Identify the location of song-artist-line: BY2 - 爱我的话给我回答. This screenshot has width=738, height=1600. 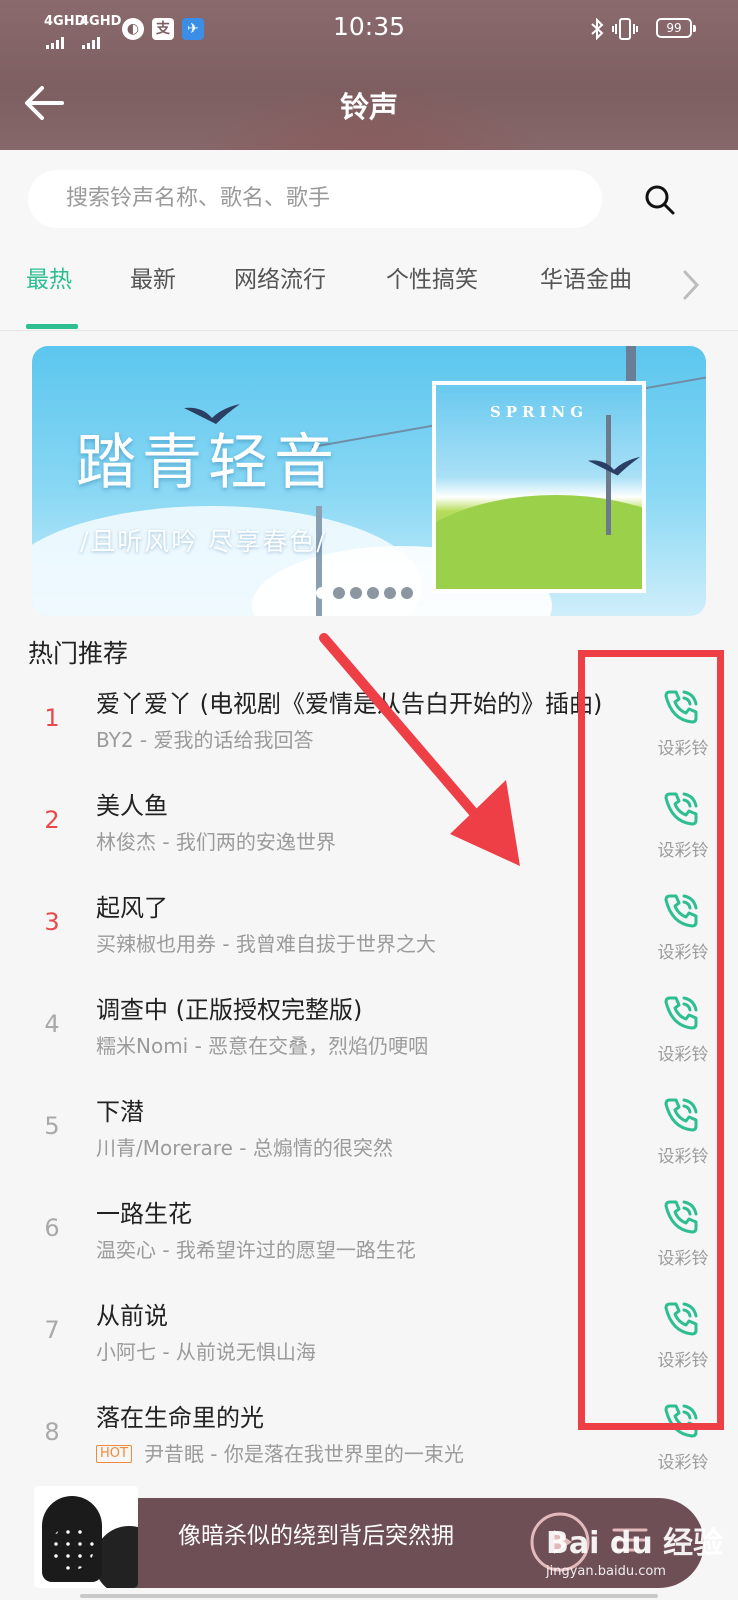
(205, 740).